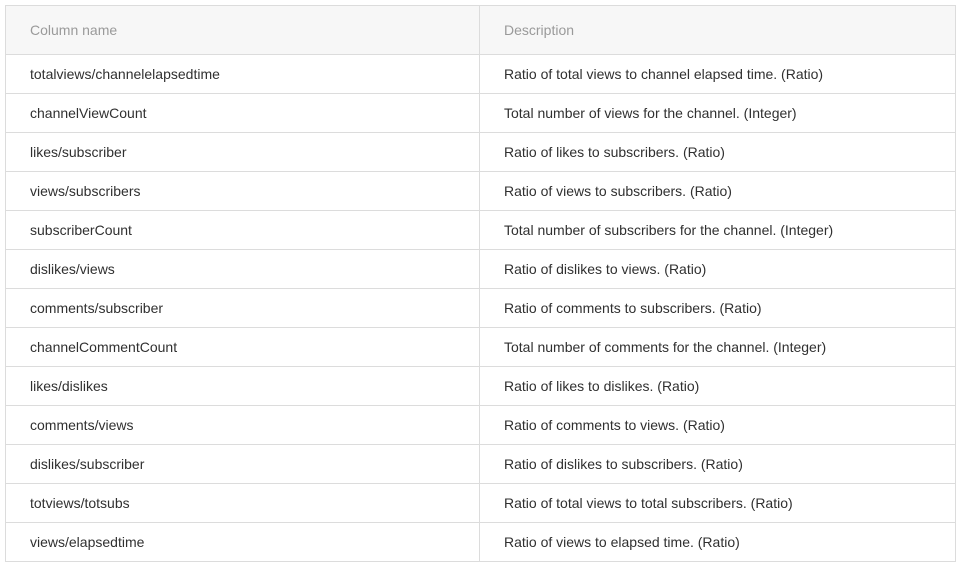 This screenshot has width=960, height=570. I want to click on header-description: Description, so click(717, 30).